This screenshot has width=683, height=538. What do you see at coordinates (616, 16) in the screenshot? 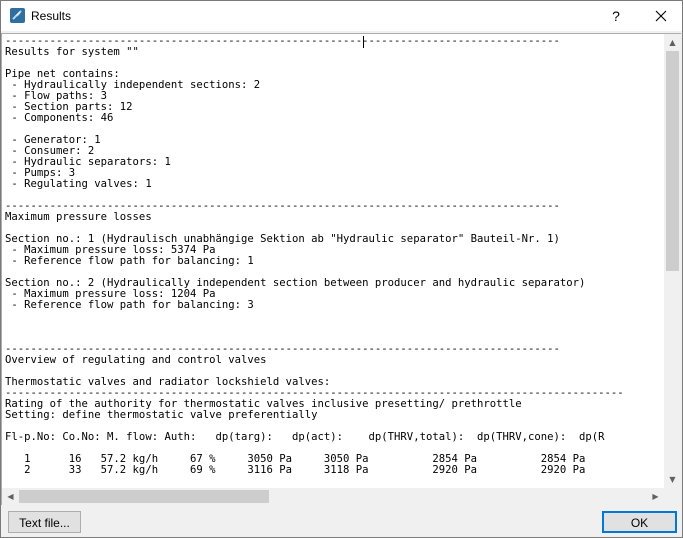
I see `help-button: ?` at bounding box center [616, 16].